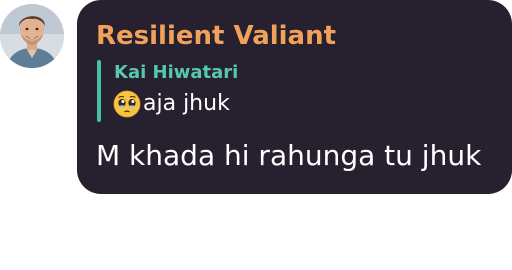  I want to click on reply-author: Kai Hiwatari, so click(176, 72).